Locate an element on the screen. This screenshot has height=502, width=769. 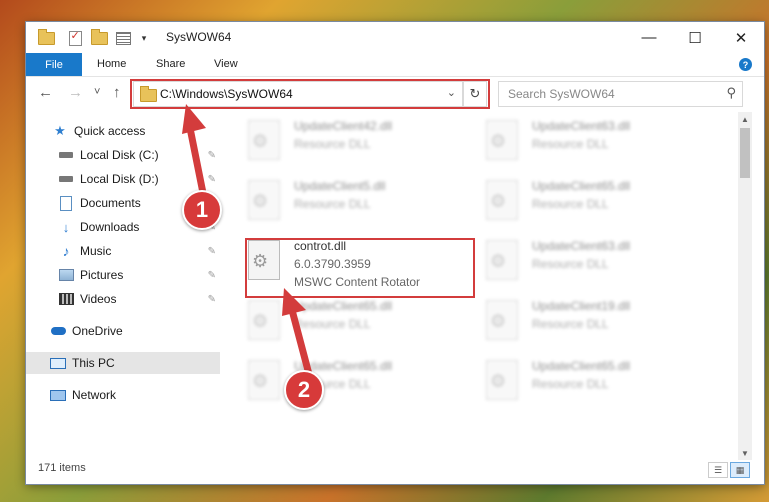
tab-file: File is located at coordinates (54, 64).